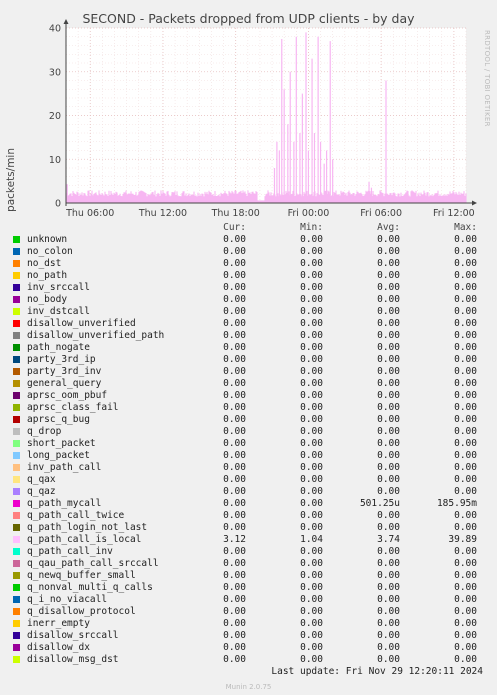 The height and width of the screenshot is (695, 497). I want to click on legend-row-q-disallow-protocol: q_disallow_protocol 0.00 0.00 0.00 0.00, so click(248, 612).